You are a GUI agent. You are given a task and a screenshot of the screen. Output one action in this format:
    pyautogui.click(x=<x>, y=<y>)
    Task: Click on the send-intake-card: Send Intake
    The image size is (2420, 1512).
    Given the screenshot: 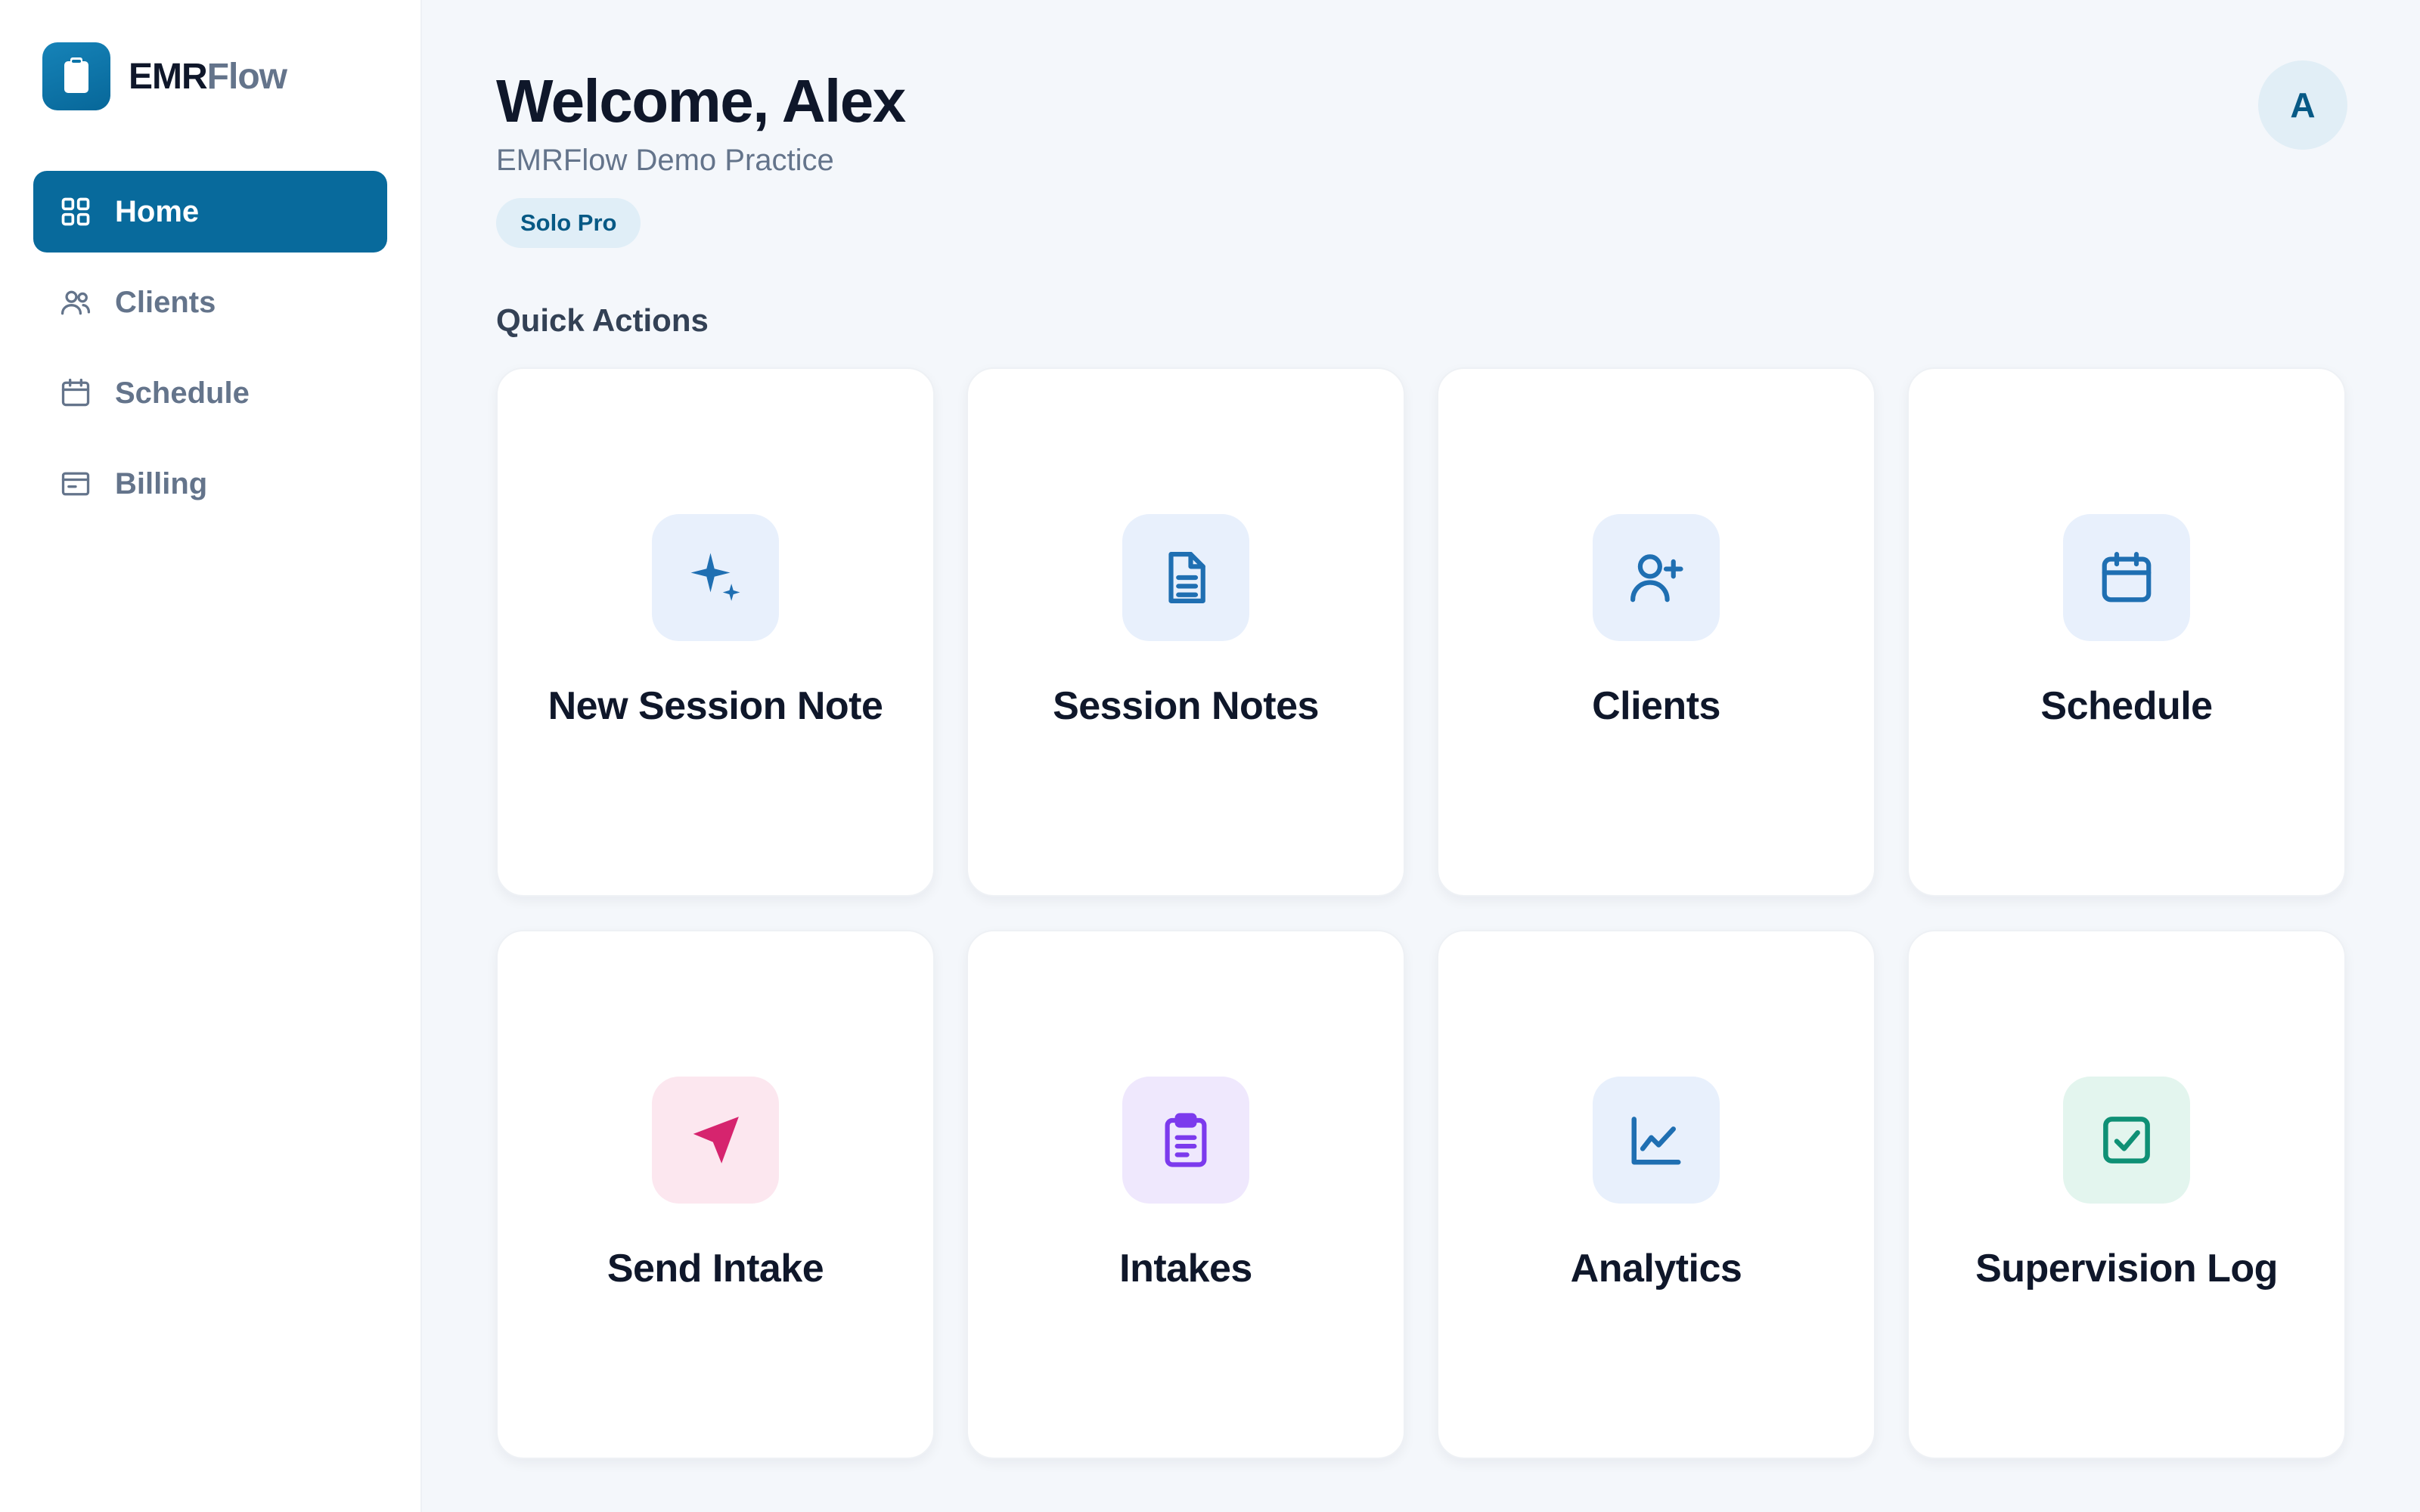 What is the action you would take?
    pyautogui.click(x=715, y=1194)
    